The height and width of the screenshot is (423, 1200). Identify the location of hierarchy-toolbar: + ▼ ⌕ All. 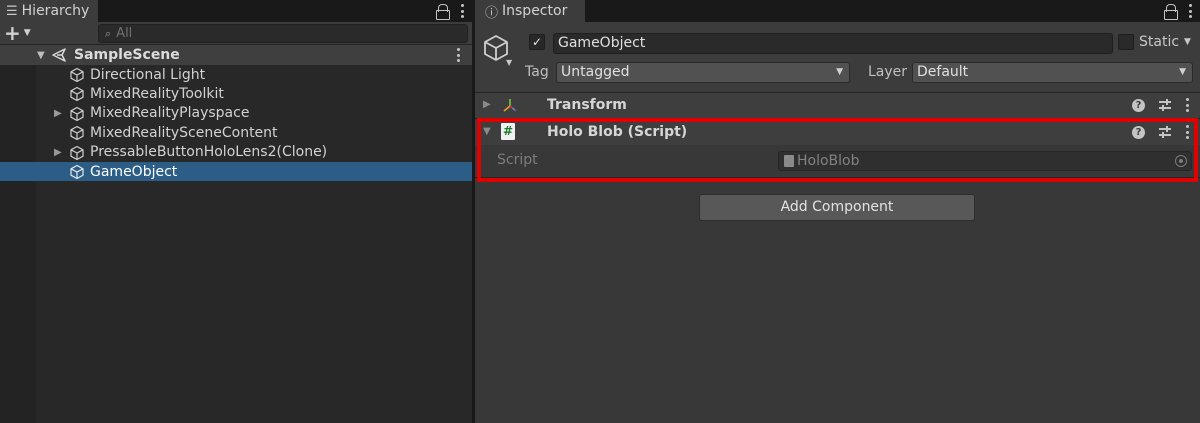
(236, 33).